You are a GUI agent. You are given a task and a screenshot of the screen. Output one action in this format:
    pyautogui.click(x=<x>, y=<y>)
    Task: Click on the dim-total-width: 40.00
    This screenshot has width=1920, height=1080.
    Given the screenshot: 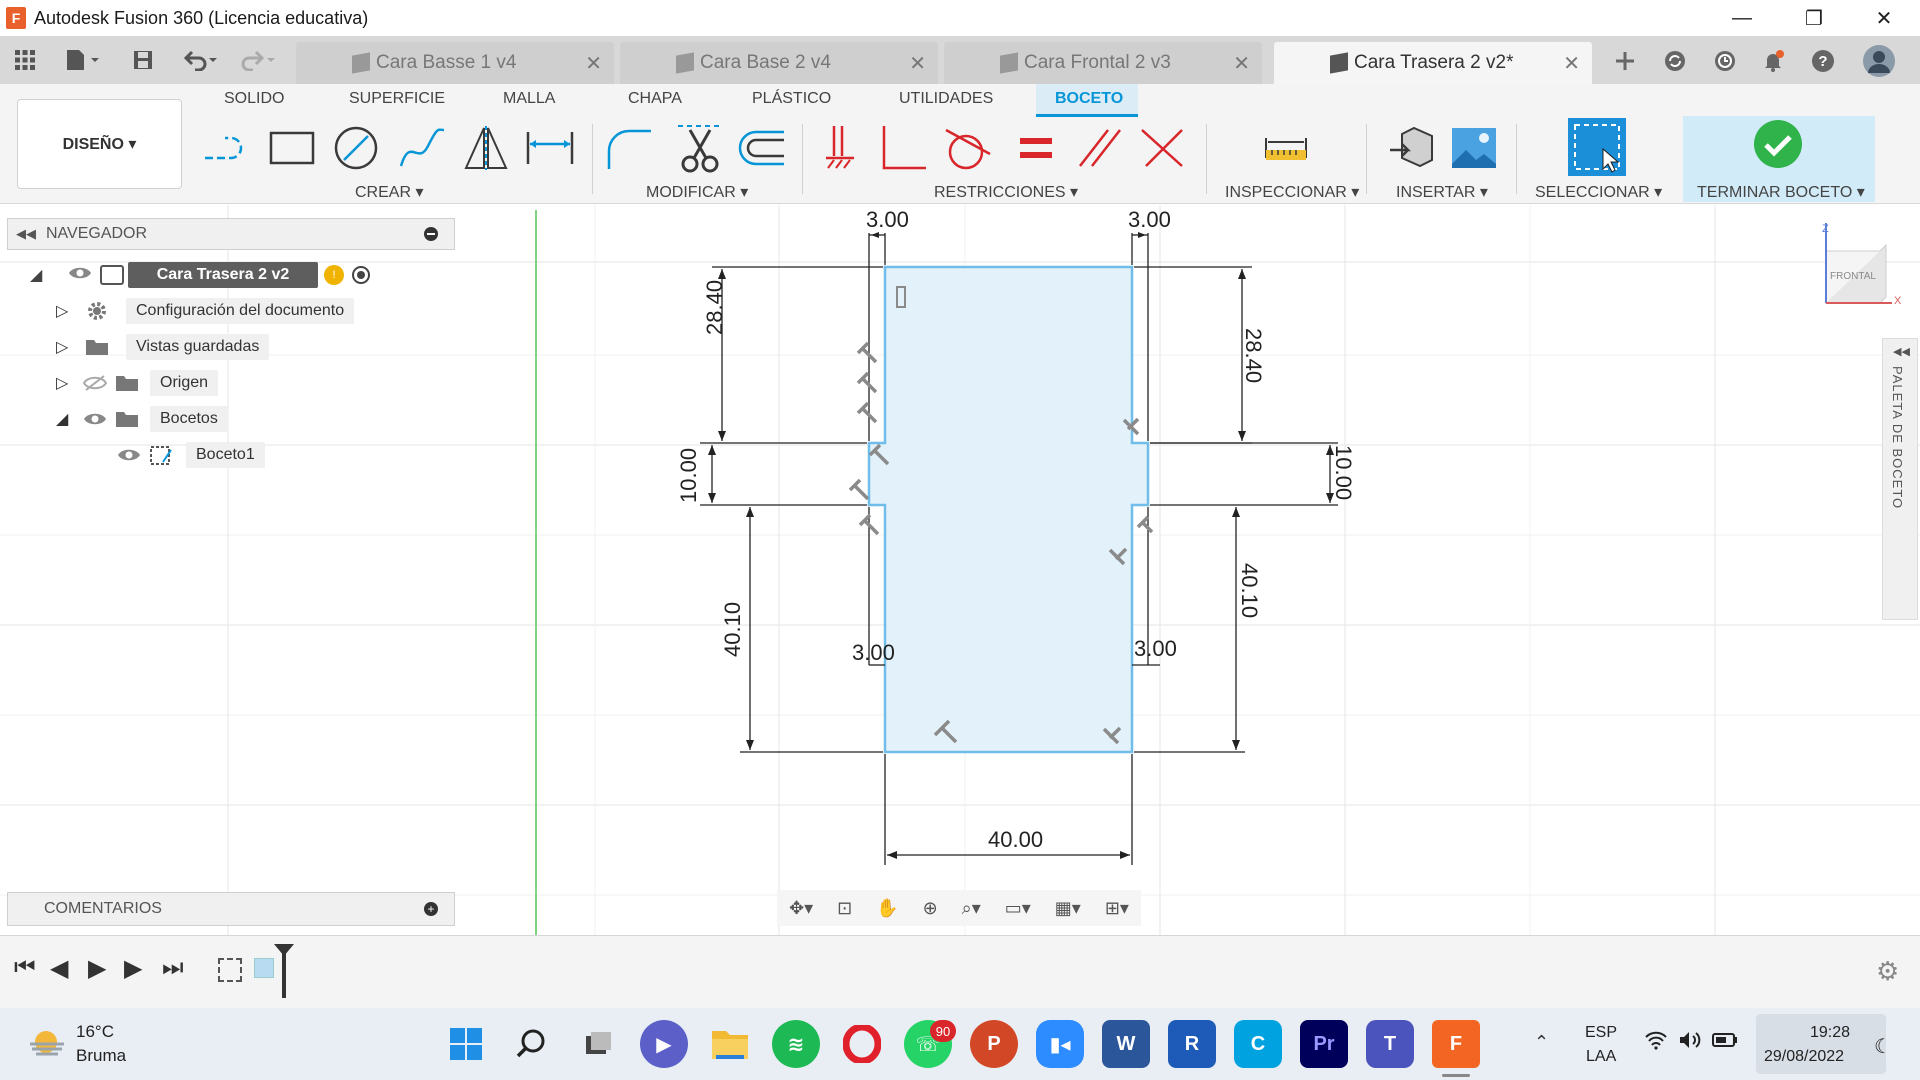 What is the action you would take?
    pyautogui.click(x=1015, y=840)
    